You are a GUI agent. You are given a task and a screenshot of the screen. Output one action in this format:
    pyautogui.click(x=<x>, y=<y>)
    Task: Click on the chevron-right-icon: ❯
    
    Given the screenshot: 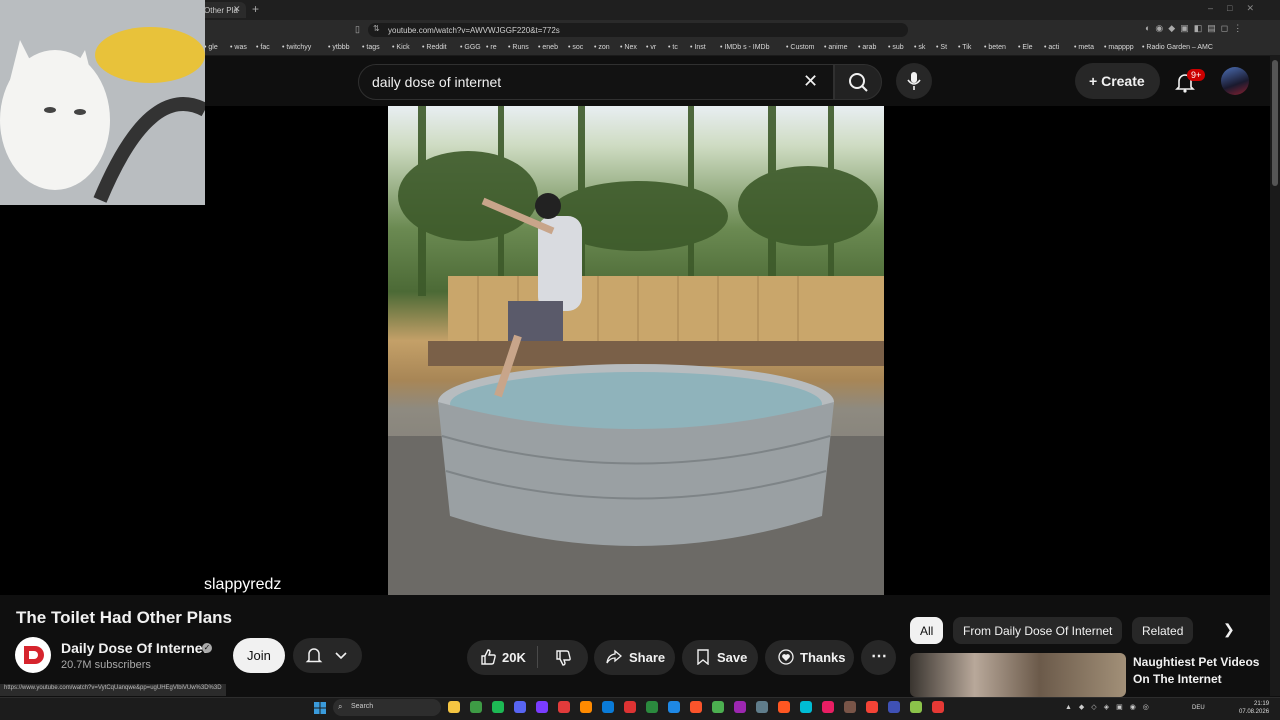 What is the action you would take?
    pyautogui.click(x=1229, y=629)
    